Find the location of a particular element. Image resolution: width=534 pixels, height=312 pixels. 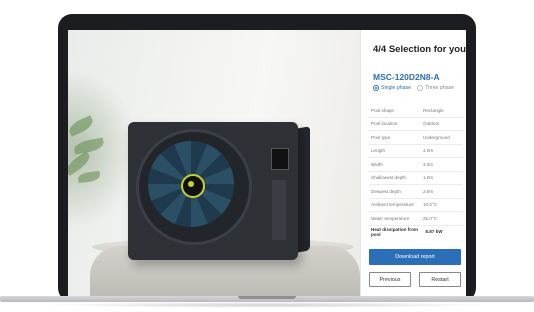

spec-value: 10.0°C is located at coordinates (430, 205).